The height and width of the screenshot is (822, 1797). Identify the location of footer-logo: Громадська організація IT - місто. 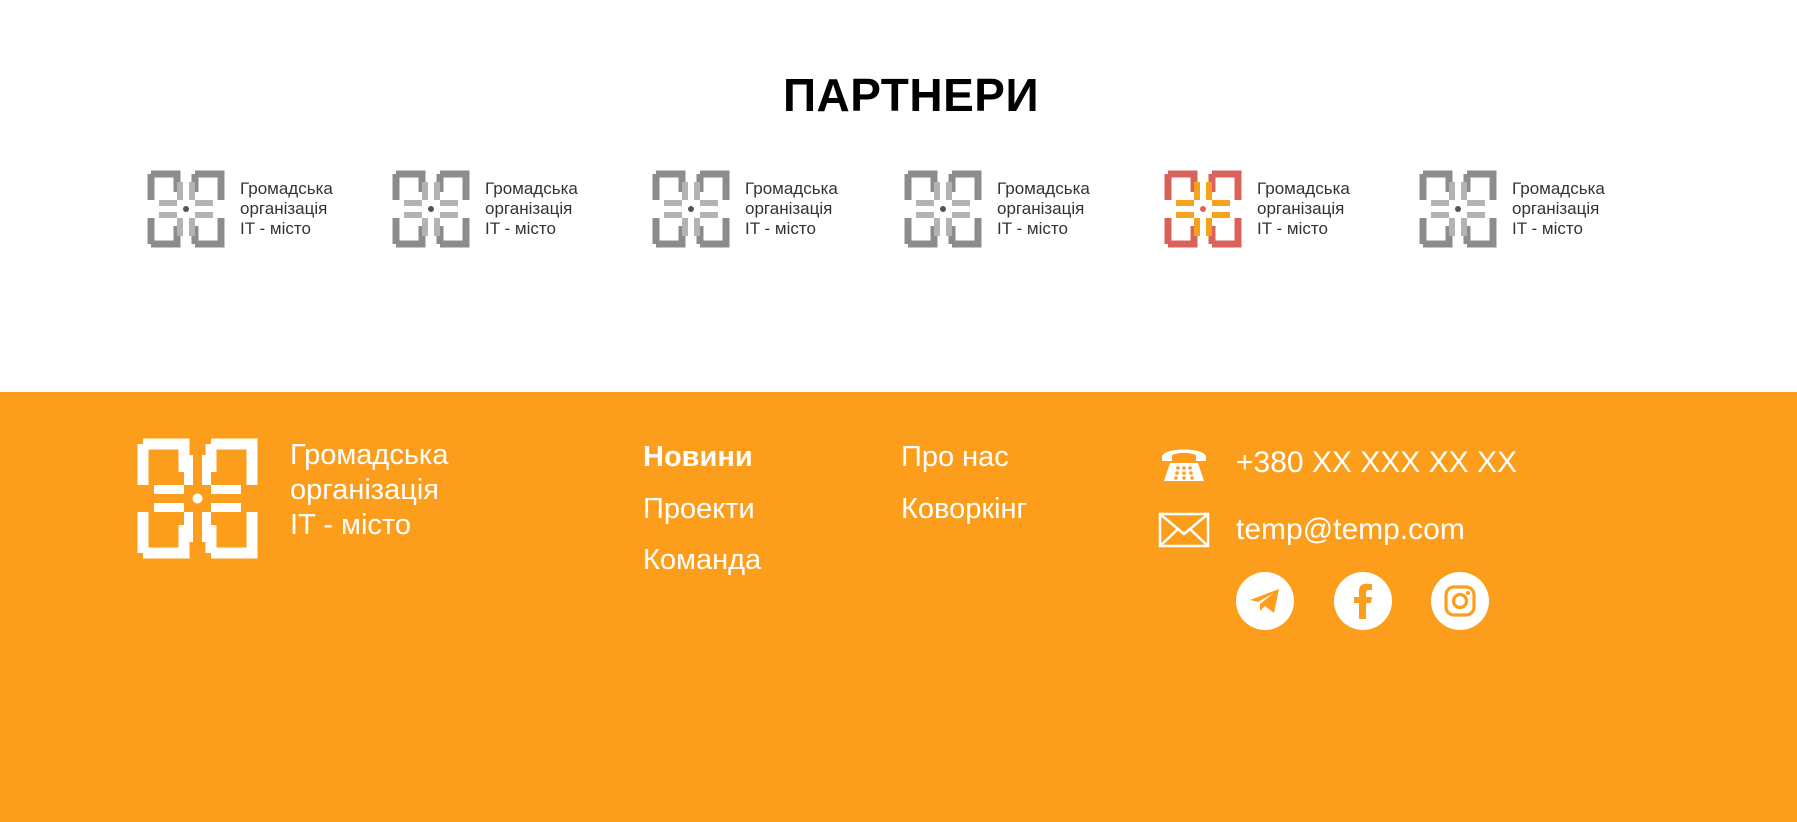
(292, 498).